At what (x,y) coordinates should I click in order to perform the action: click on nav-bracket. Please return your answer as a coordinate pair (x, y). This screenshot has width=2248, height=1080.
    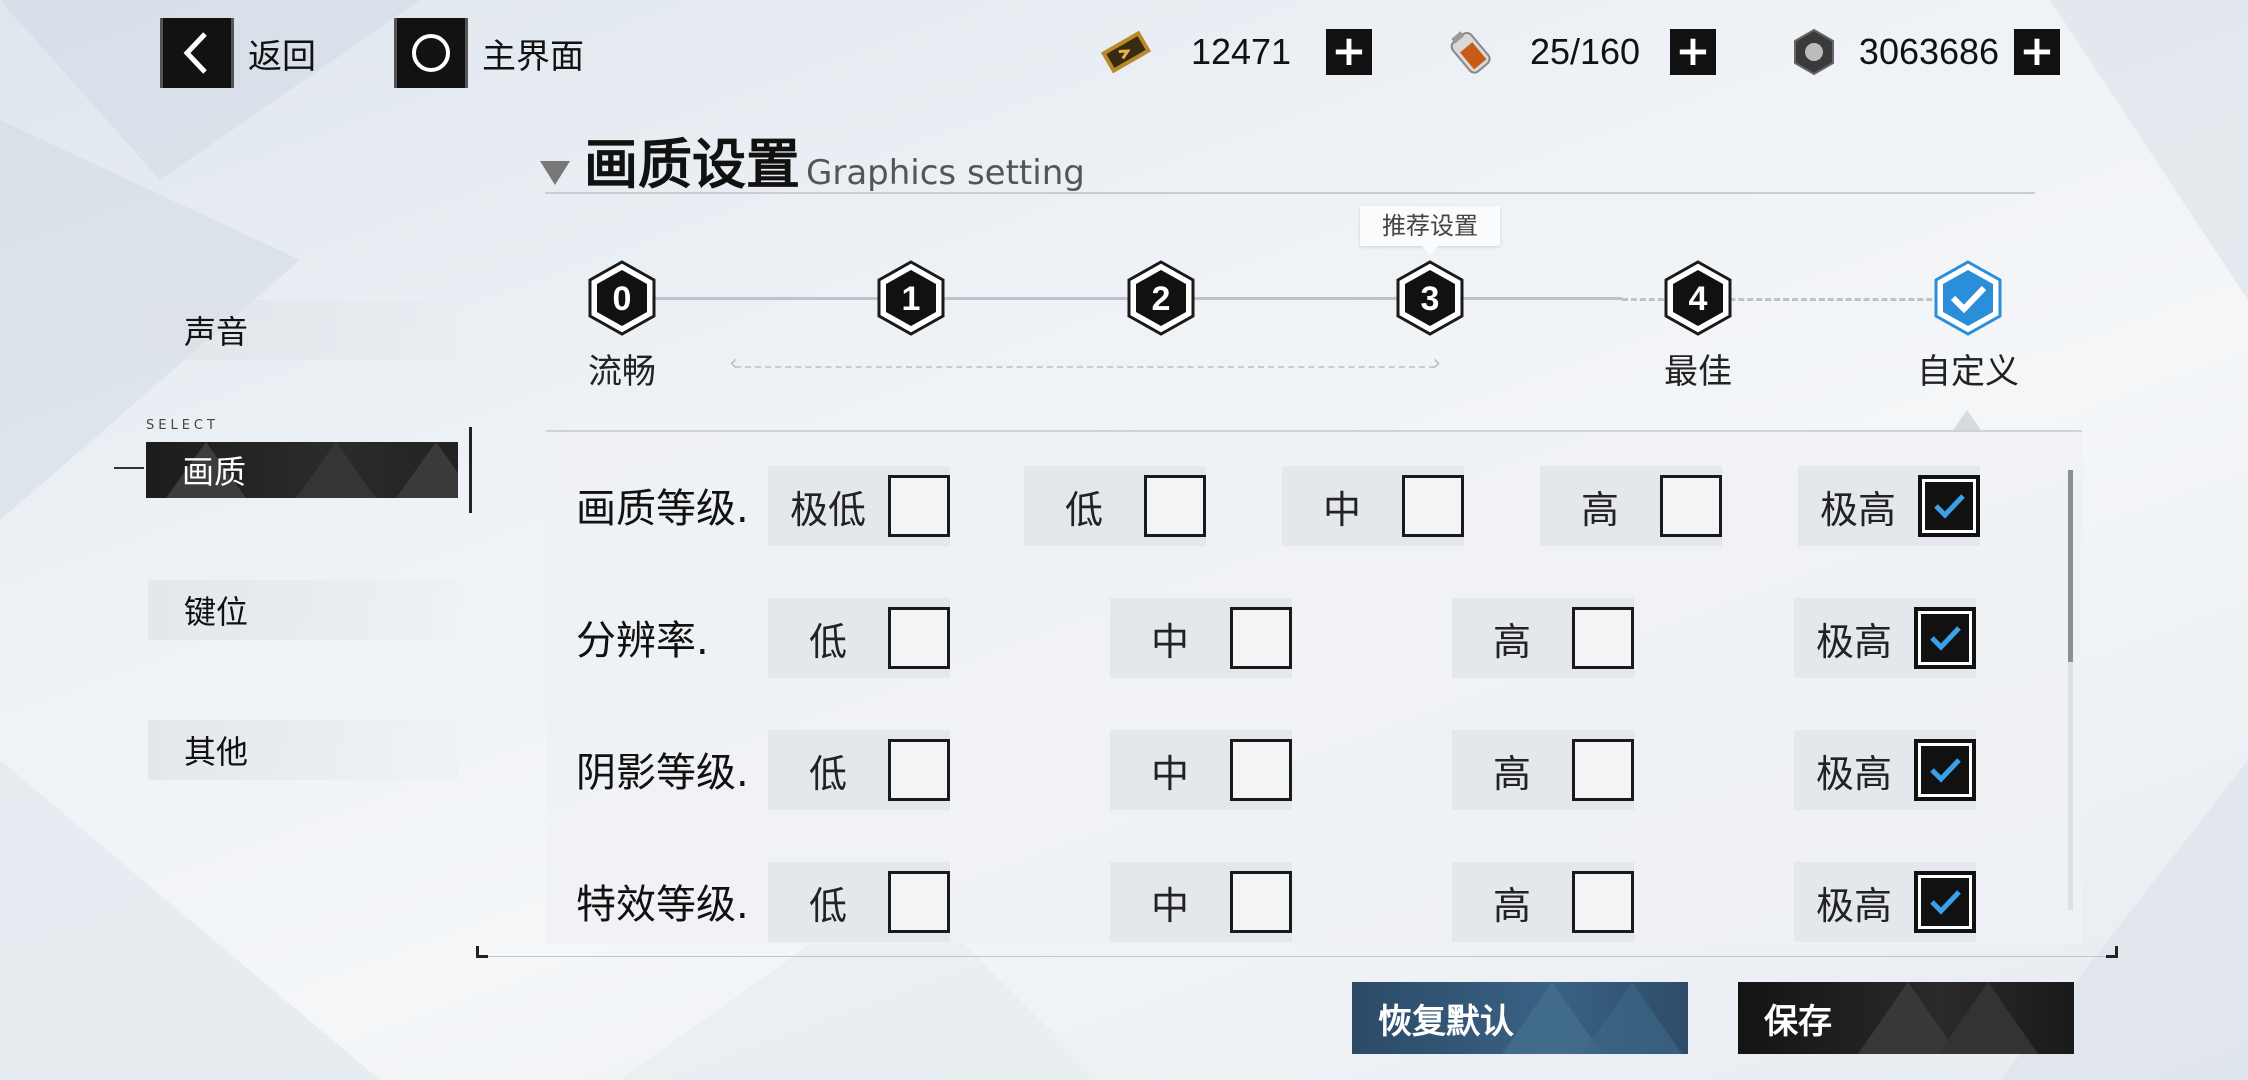
    Looking at the image, I should click on (466, 470).